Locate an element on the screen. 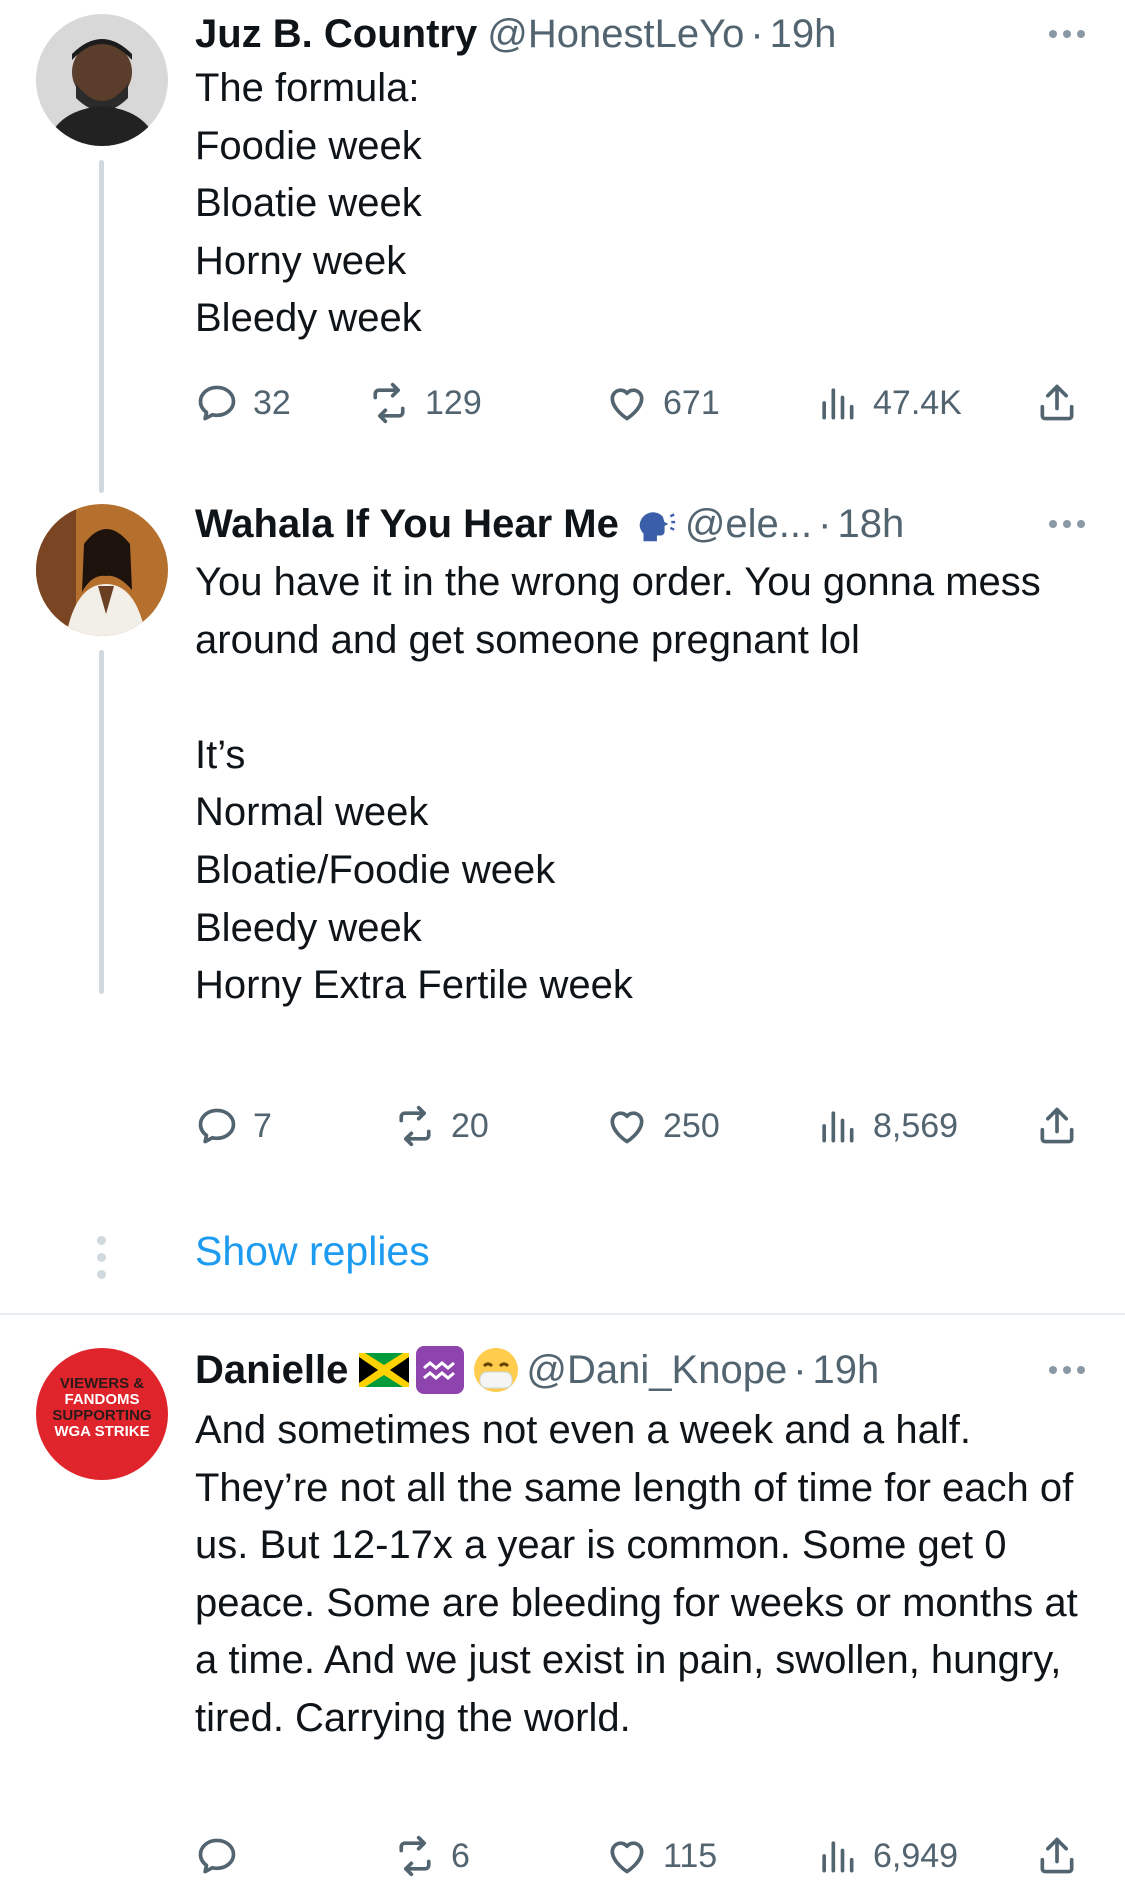 This screenshot has height=1887, width=1125. username: @HonestLeYo is located at coordinates (615, 34).